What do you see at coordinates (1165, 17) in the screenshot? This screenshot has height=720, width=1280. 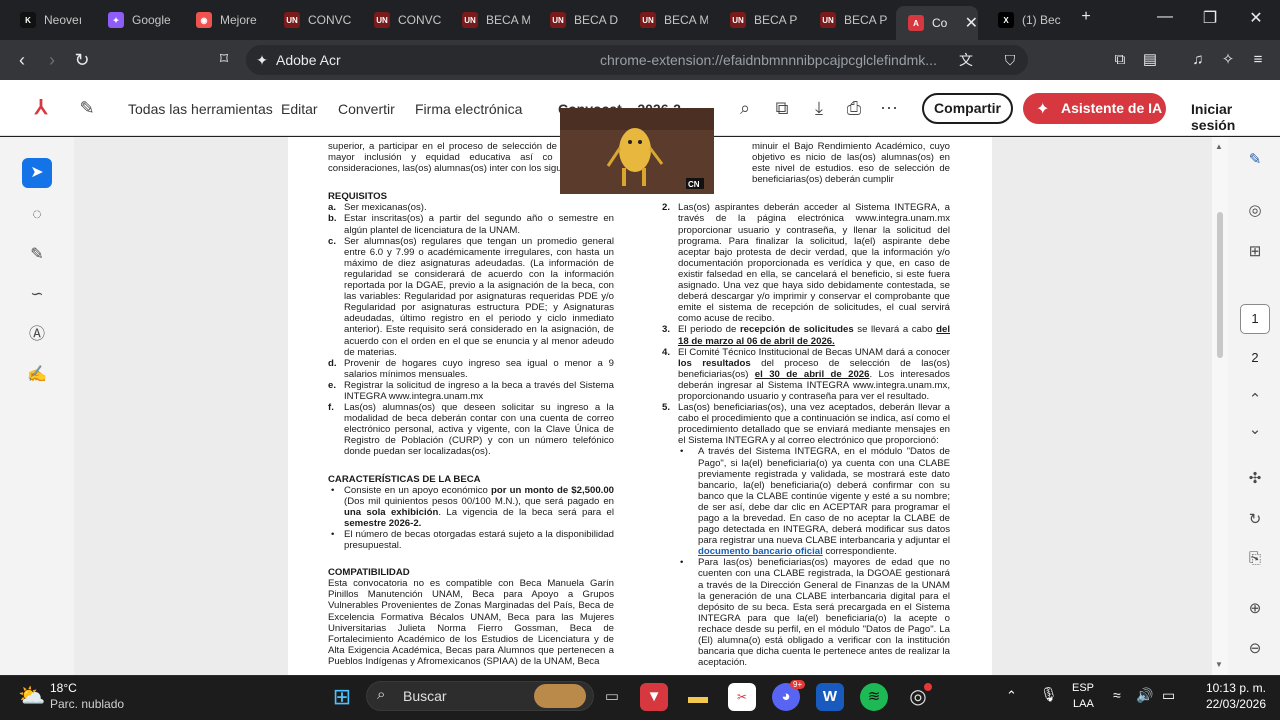 I see `minimize-button: —` at bounding box center [1165, 17].